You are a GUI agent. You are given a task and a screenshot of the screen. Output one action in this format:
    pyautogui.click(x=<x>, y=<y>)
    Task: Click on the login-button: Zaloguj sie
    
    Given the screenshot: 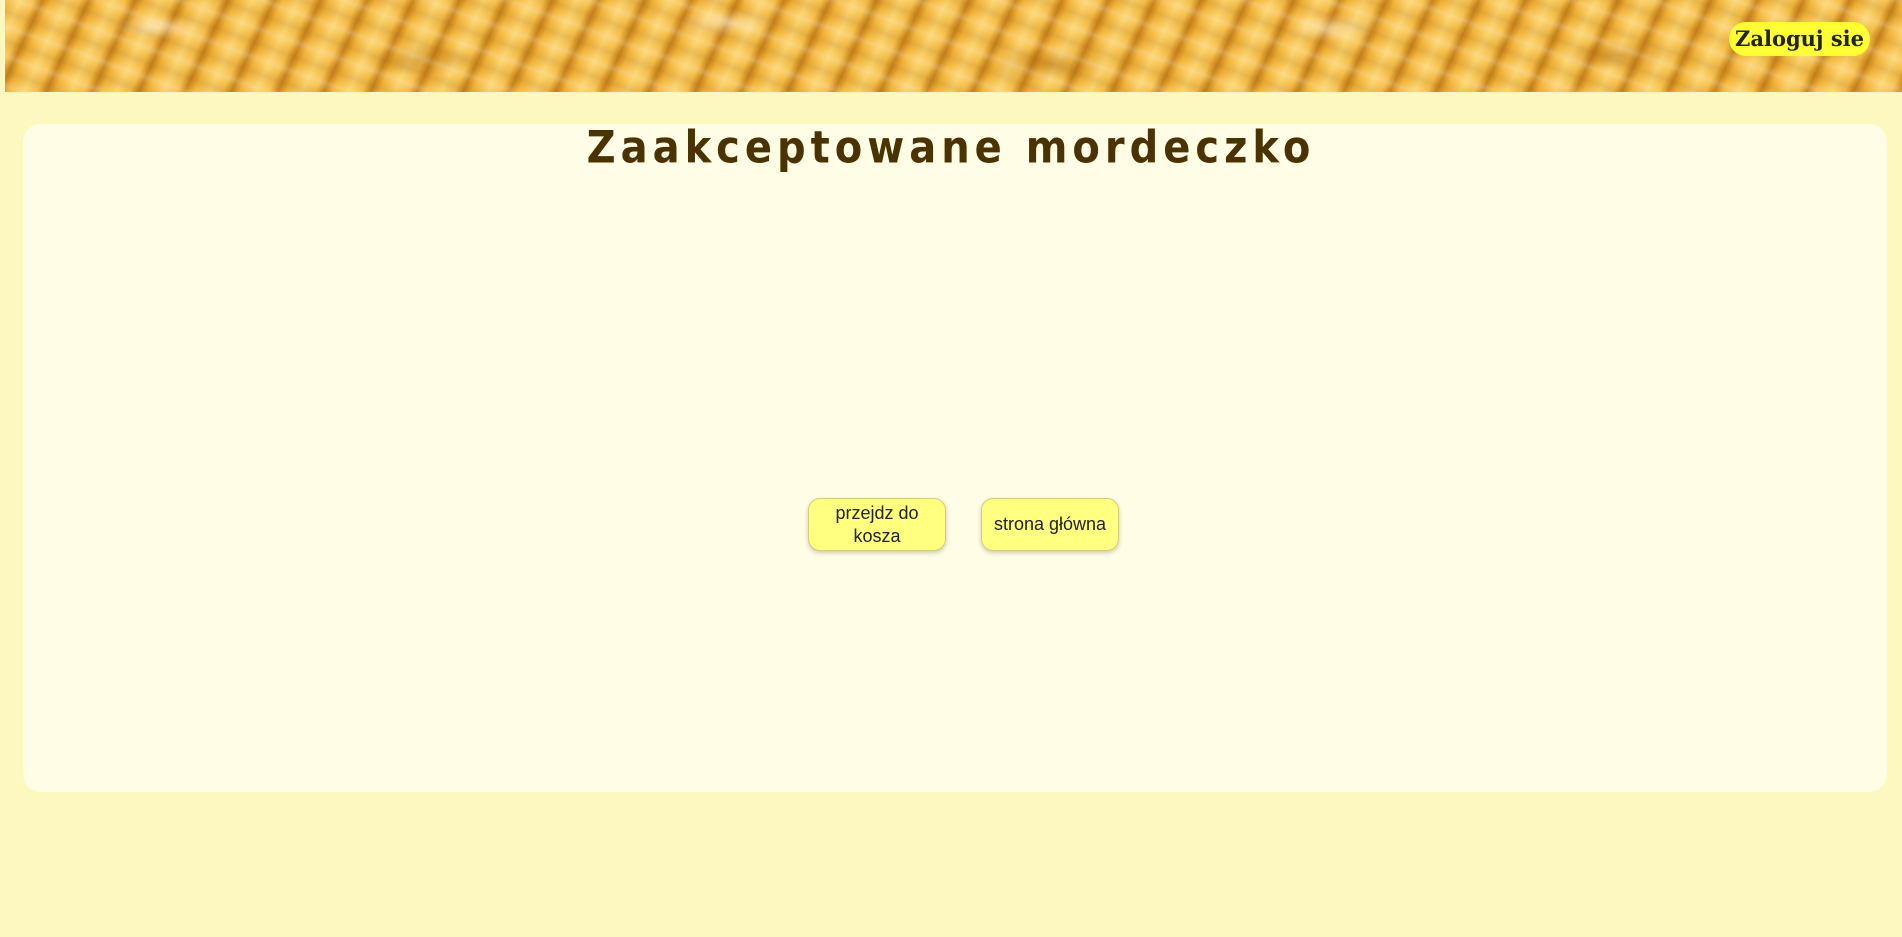 What is the action you would take?
    pyautogui.click(x=1799, y=39)
    